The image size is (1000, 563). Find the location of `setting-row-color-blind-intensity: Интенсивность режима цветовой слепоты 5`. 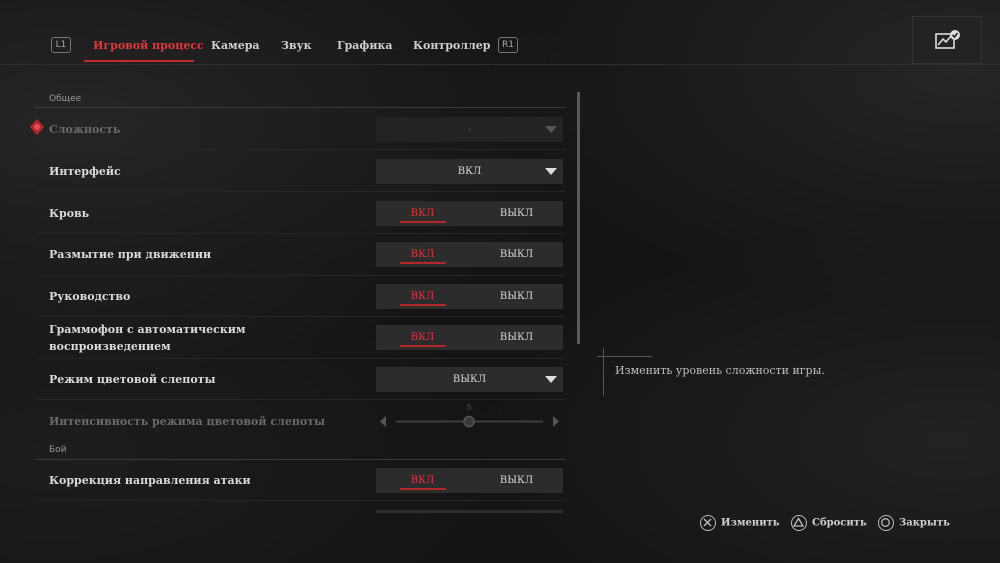

setting-row-color-blind-intensity: Интенсивность режима цветовой слепоты 5 is located at coordinates (300, 418).